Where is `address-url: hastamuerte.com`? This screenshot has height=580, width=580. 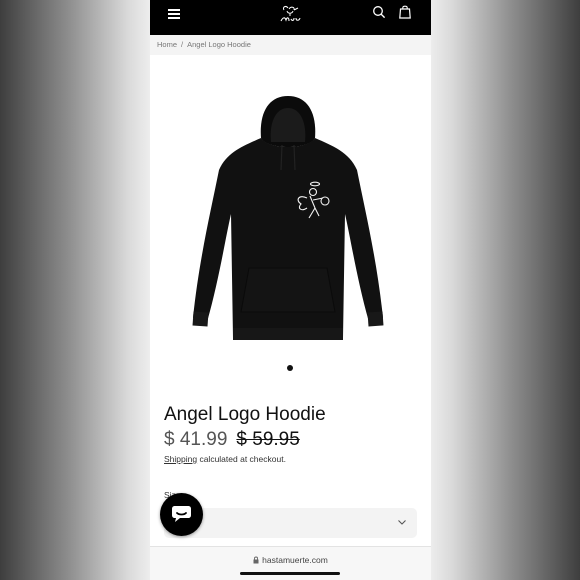
address-url: hastamuerte.com is located at coordinates (290, 560).